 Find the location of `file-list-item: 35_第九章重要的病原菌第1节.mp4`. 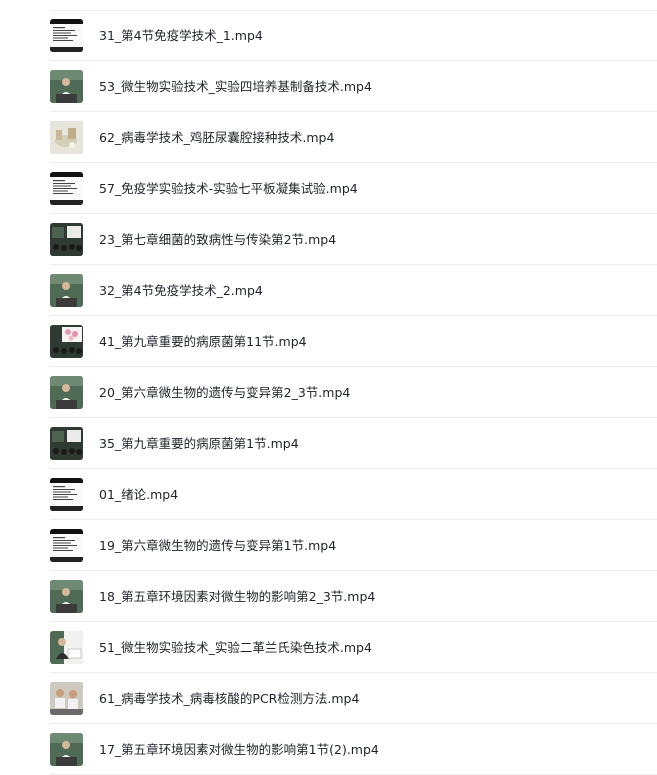

file-list-item: 35_第九章重要的病原菌第1节.mp4 is located at coordinates (328, 443).